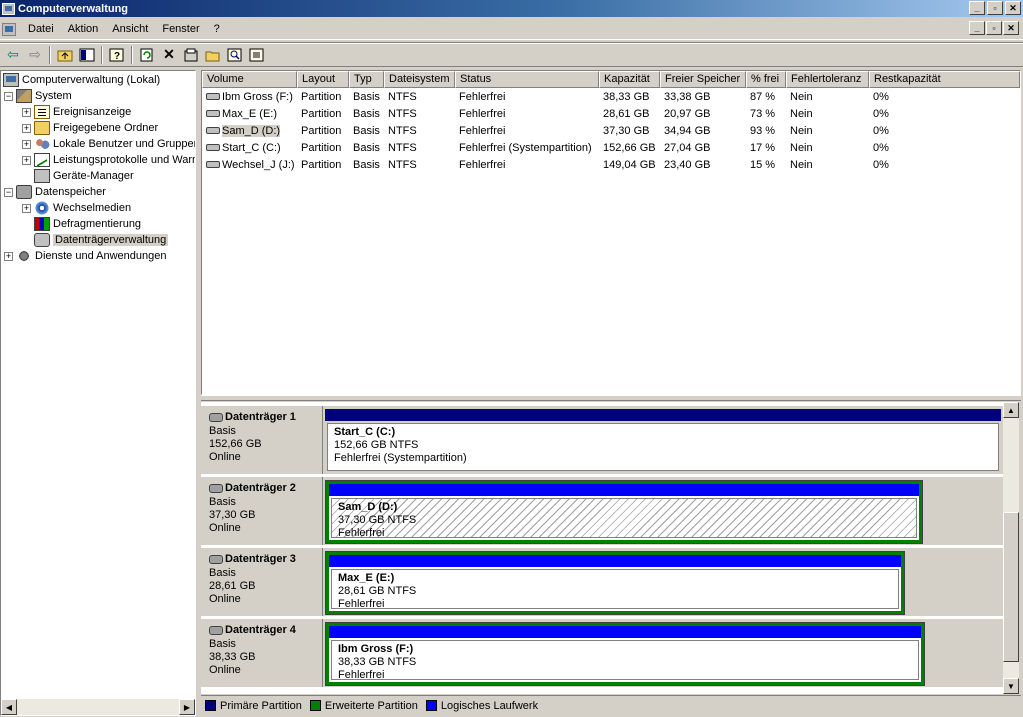 The height and width of the screenshot is (717, 1023). Describe the element at coordinates (108, 160) in the screenshot. I see `tree-item-perf-logs: + Leistungsprotokolle und Warnungen` at that location.